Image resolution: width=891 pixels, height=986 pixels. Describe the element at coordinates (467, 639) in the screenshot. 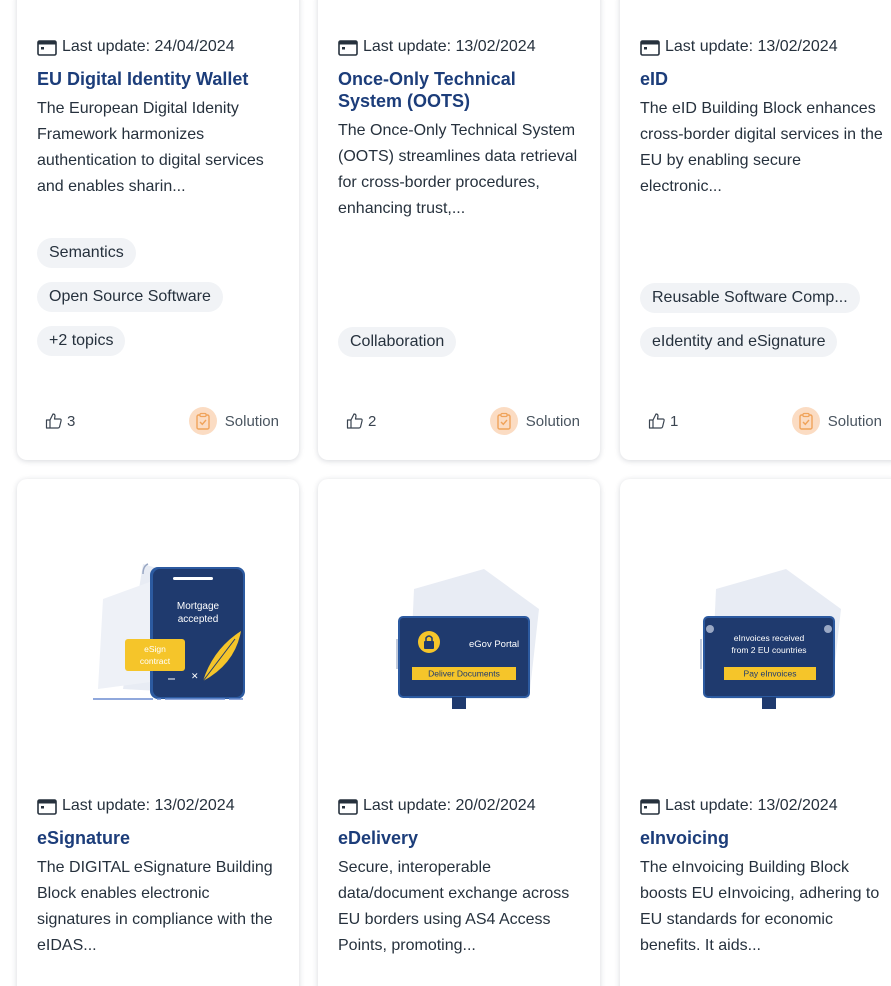

I see `edelivery-illustration: eGov Portal Deliver Documents` at that location.